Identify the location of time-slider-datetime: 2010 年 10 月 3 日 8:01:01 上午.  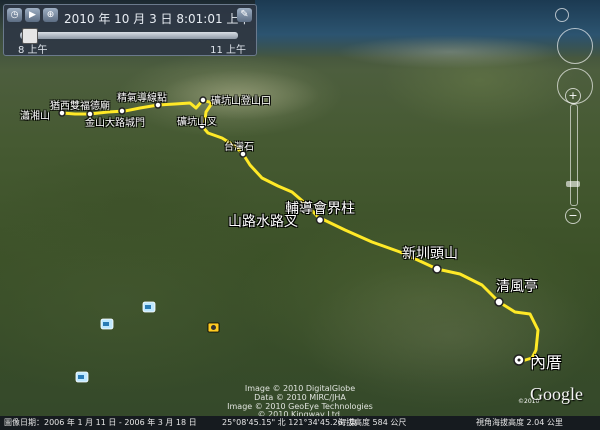
(157, 19).